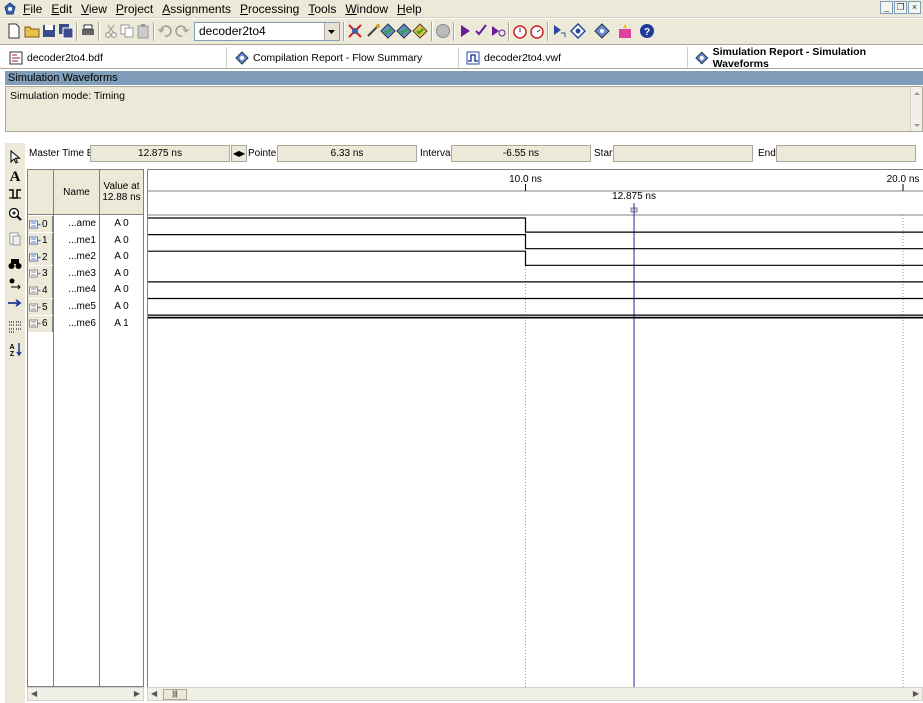 This screenshot has width=923, height=703. Describe the element at coordinates (88, 31) in the screenshot. I see `print-icon` at that location.